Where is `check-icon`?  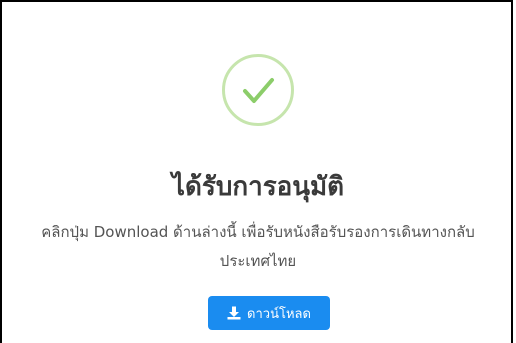 check-icon is located at coordinates (258, 90).